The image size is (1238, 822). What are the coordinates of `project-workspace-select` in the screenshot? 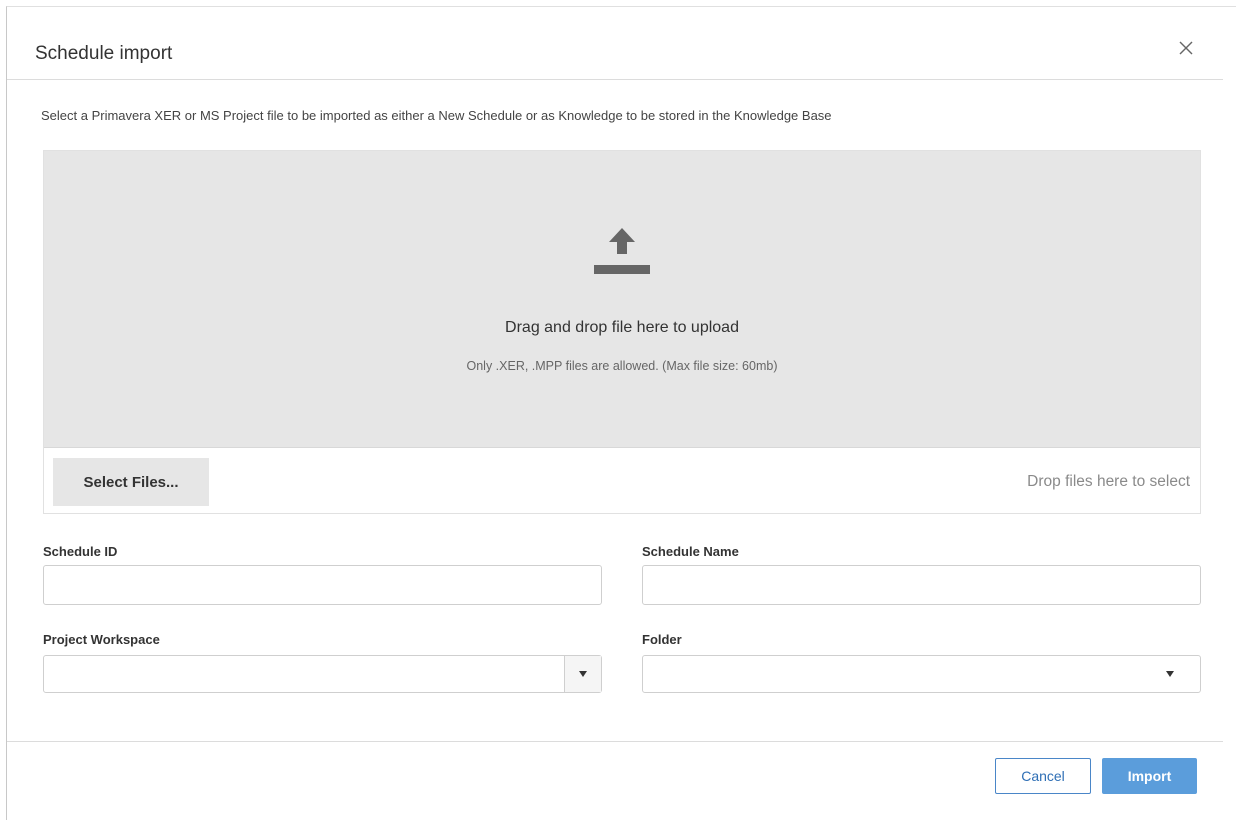 It's located at (322, 674).